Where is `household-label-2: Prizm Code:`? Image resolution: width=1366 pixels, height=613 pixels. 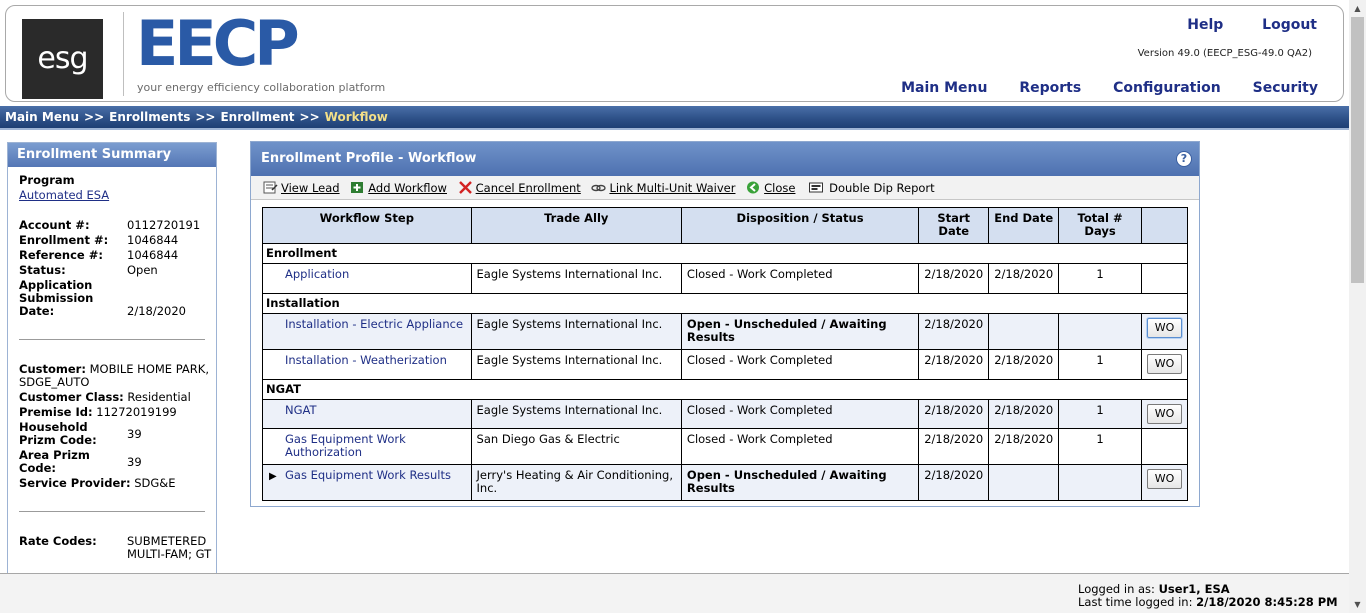 household-label-2: Prizm Code: is located at coordinates (58, 440).